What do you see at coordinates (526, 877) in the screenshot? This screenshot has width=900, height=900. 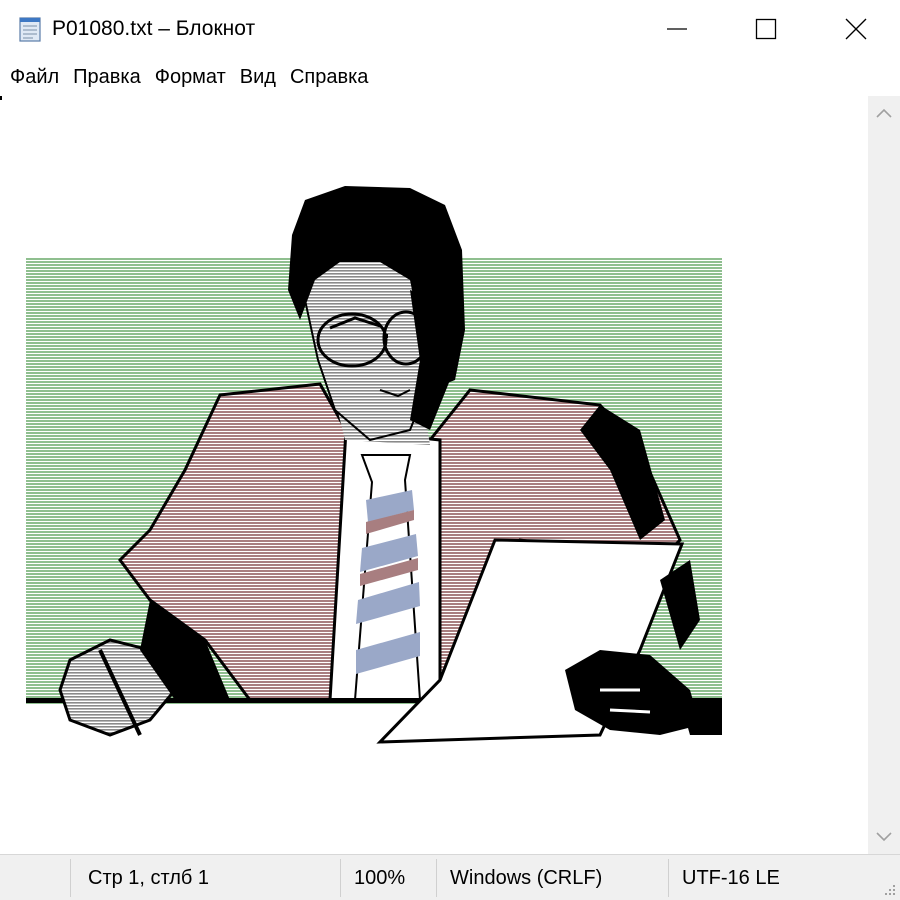 I see `status-line-ending: Windows (CRLF)` at bounding box center [526, 877].